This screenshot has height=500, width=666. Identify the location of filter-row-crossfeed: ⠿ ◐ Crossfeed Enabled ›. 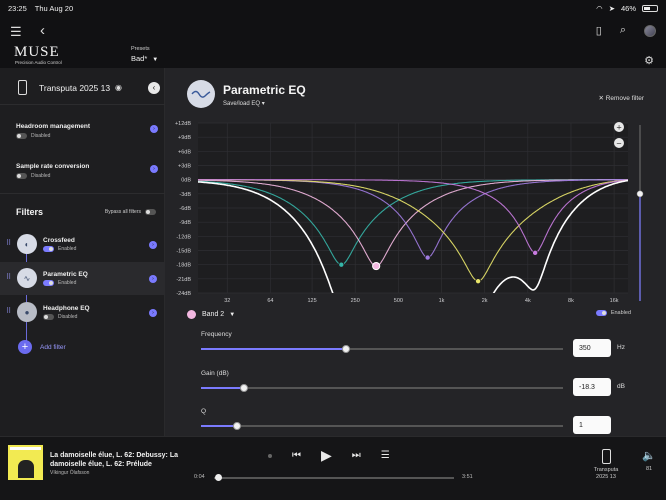
(82, 244).